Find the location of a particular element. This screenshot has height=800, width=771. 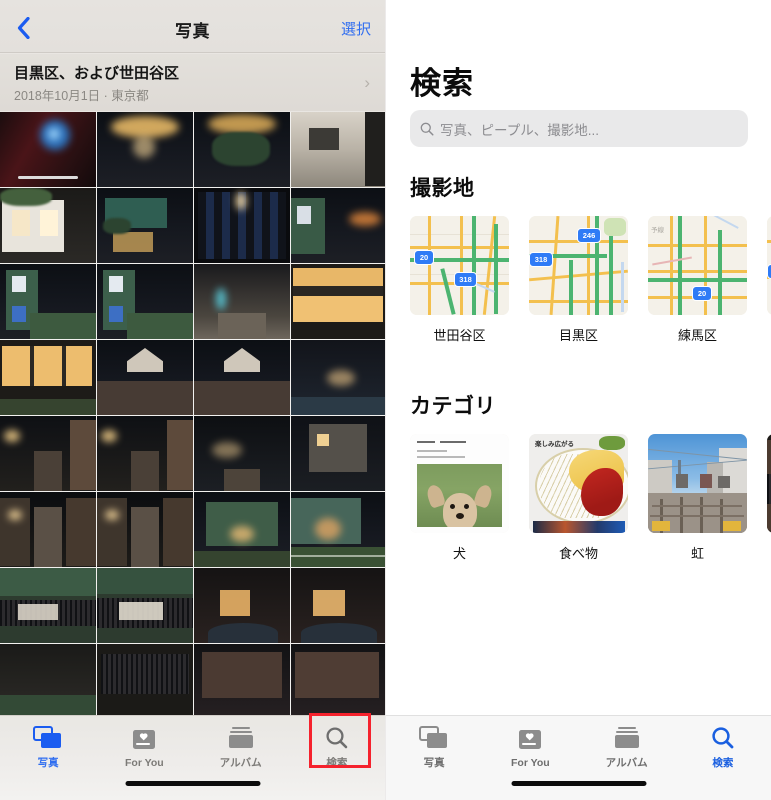

route-shield-246: 246 is located at coordinates (589, 235).